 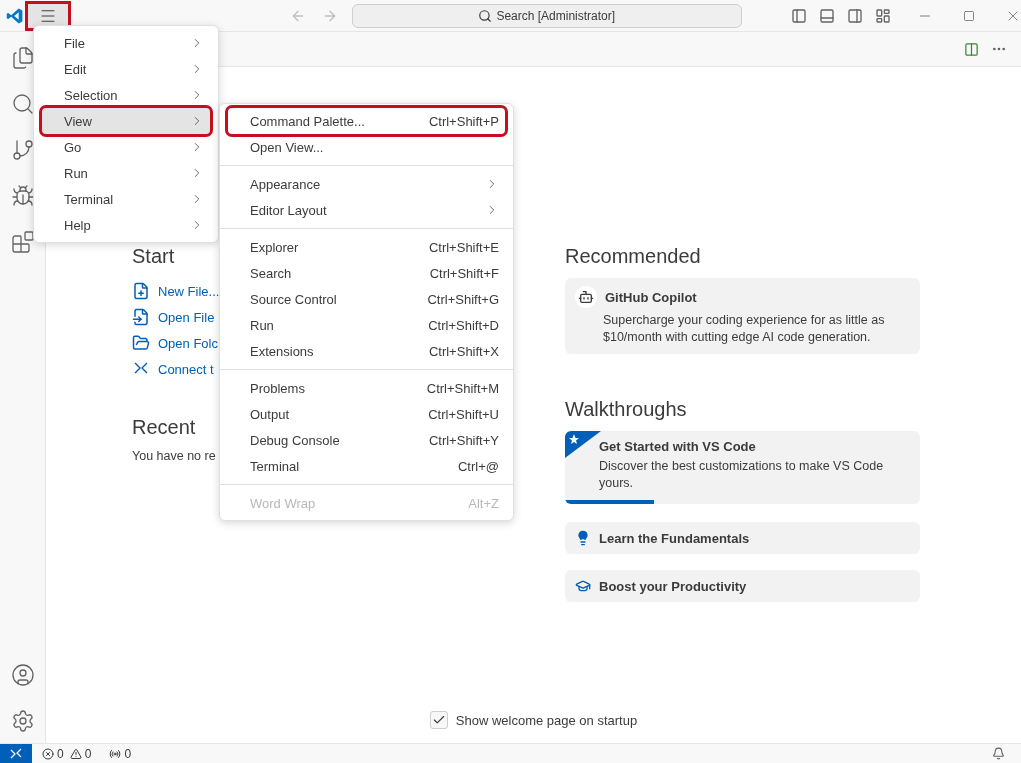 I want to click on start-link: Open File, so click(x=173, y=317).